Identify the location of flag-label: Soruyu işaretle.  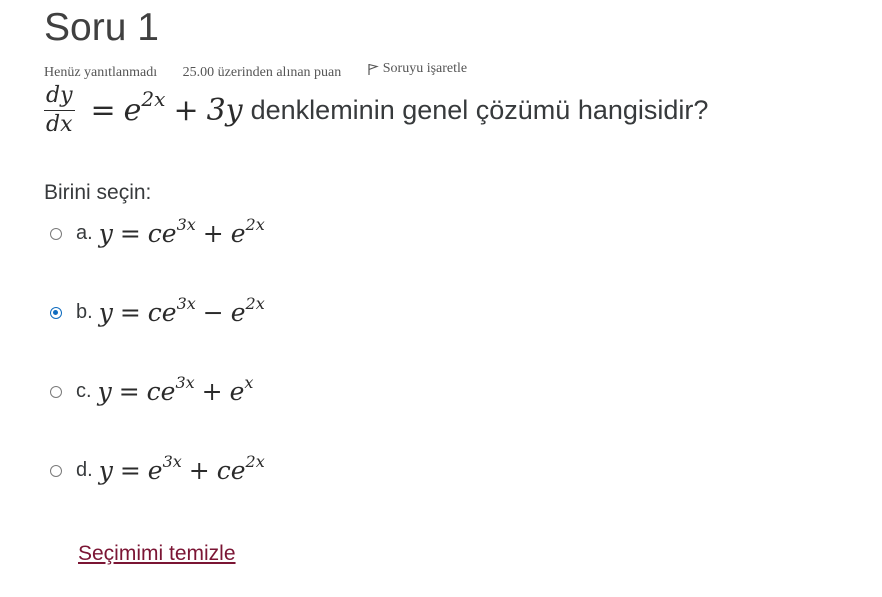
(425, 68).